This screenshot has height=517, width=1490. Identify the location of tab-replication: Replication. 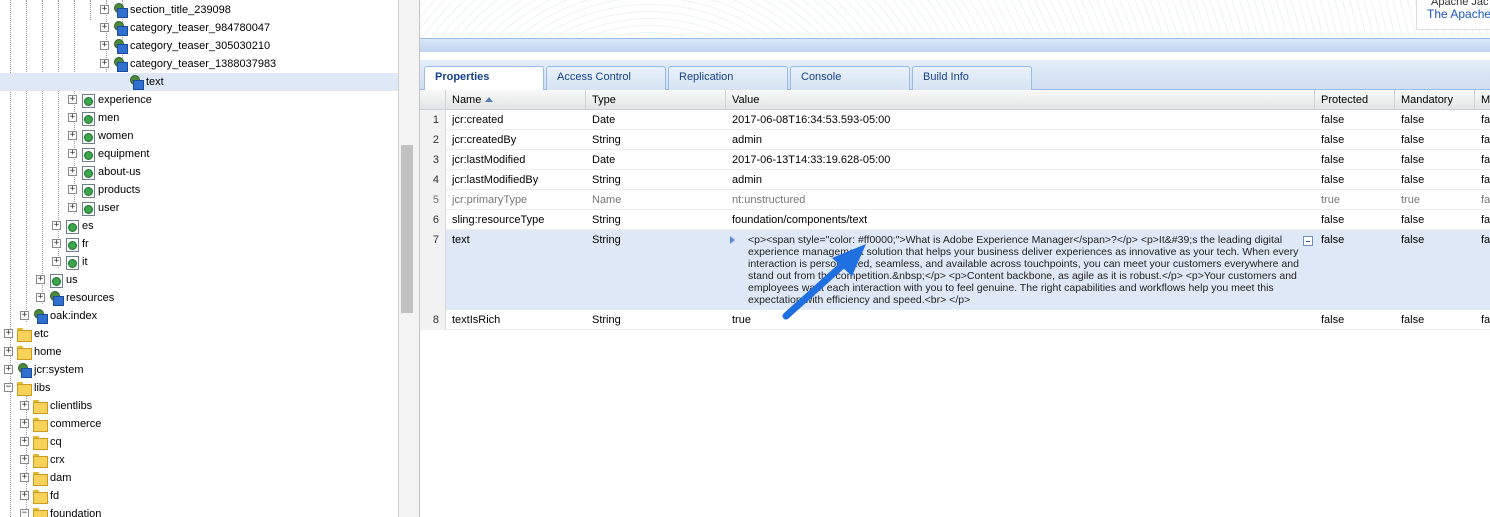
(728, 78).